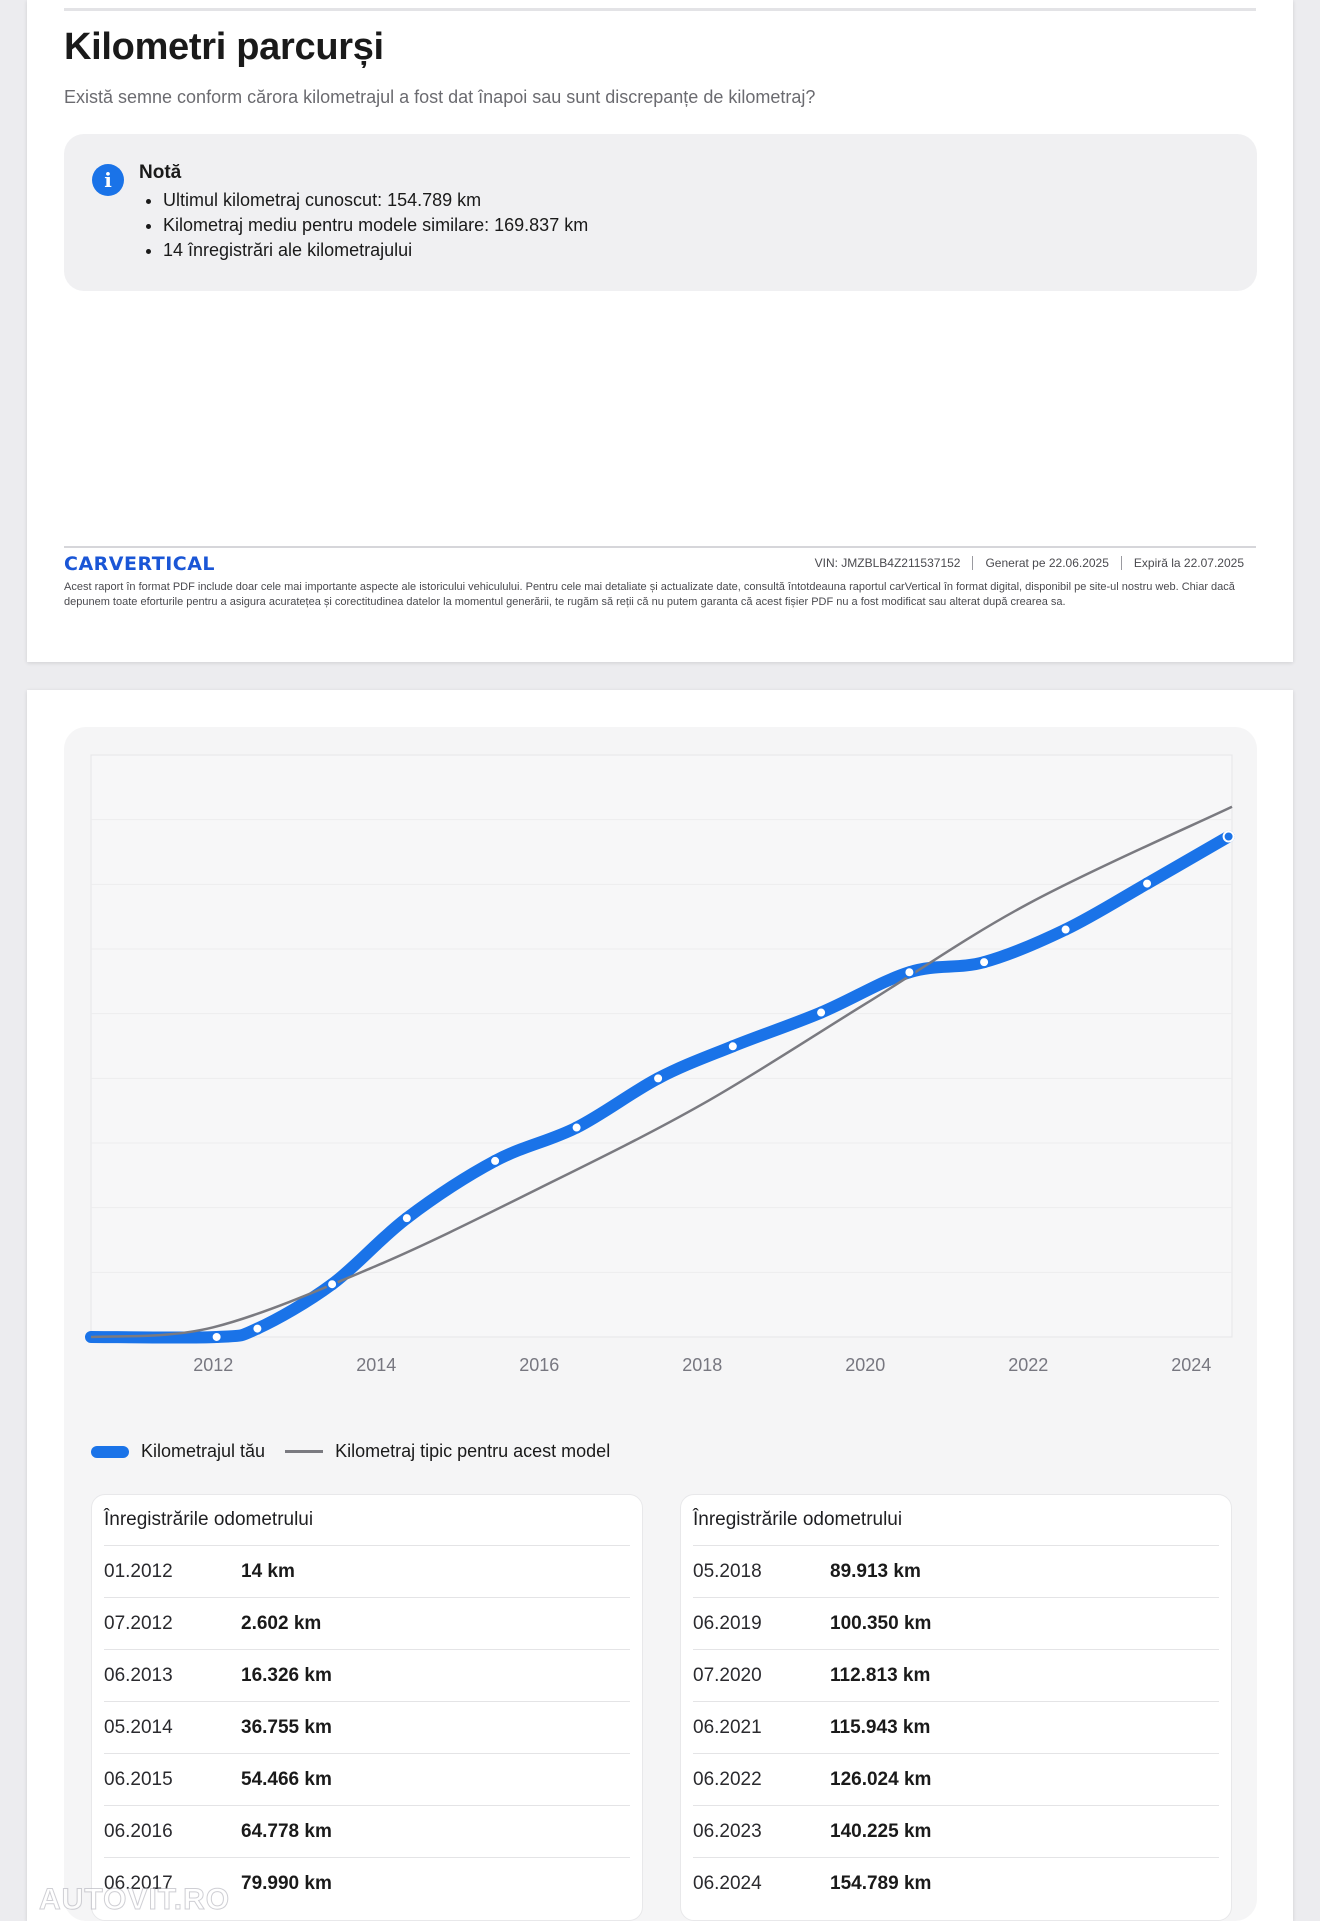 The image size is (1320, 1921). I want to click on record-row: 06.2024 154.789 km, so click(956, 1883).